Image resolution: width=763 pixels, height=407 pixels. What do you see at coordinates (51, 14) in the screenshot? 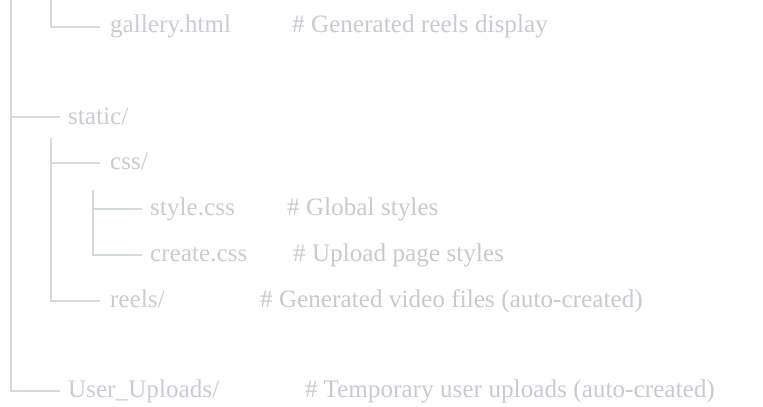
I see `tree-branch-vertical` at bounding box center [51, 14].